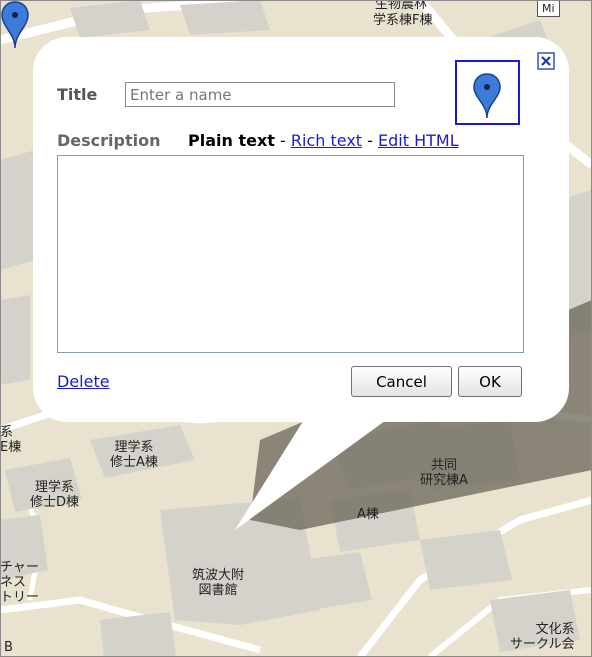  I want to click on placemark-icon-button, so click(487, 92).